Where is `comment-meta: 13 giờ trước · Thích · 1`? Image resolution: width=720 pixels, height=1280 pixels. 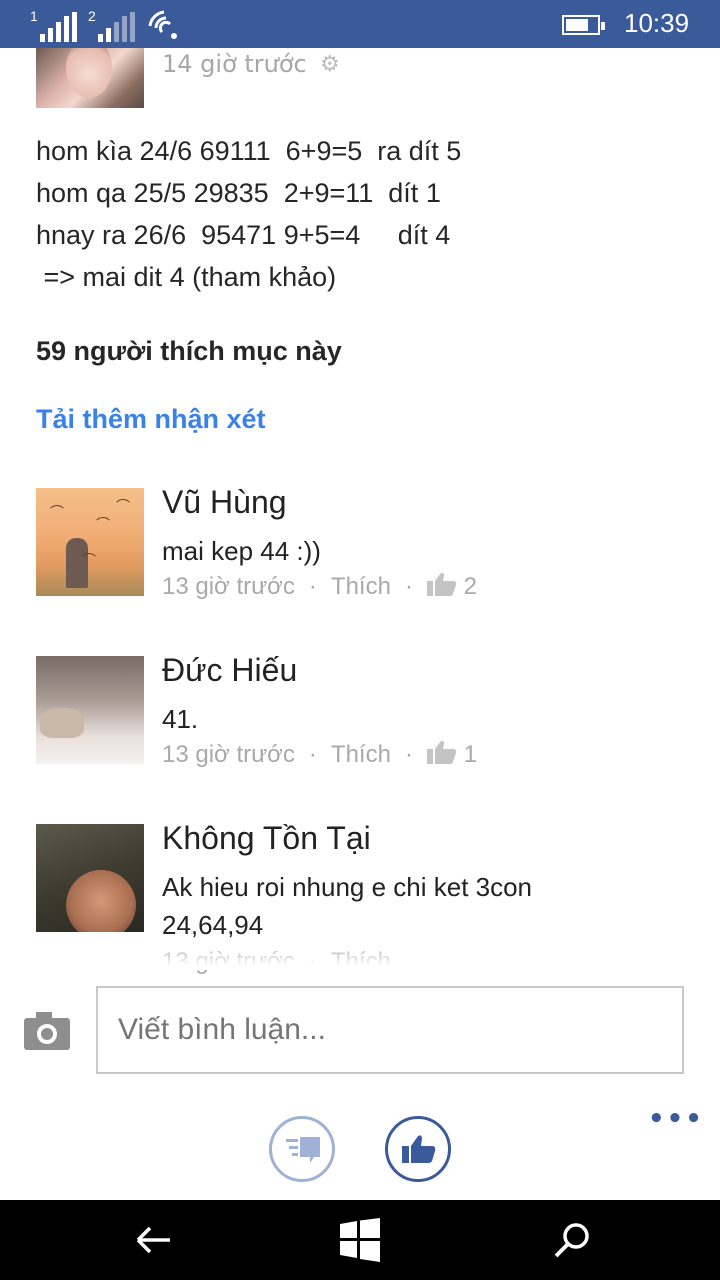 comment-meta: 13 giờ trước · Thích · 1 is located at coordinates (319, 754).